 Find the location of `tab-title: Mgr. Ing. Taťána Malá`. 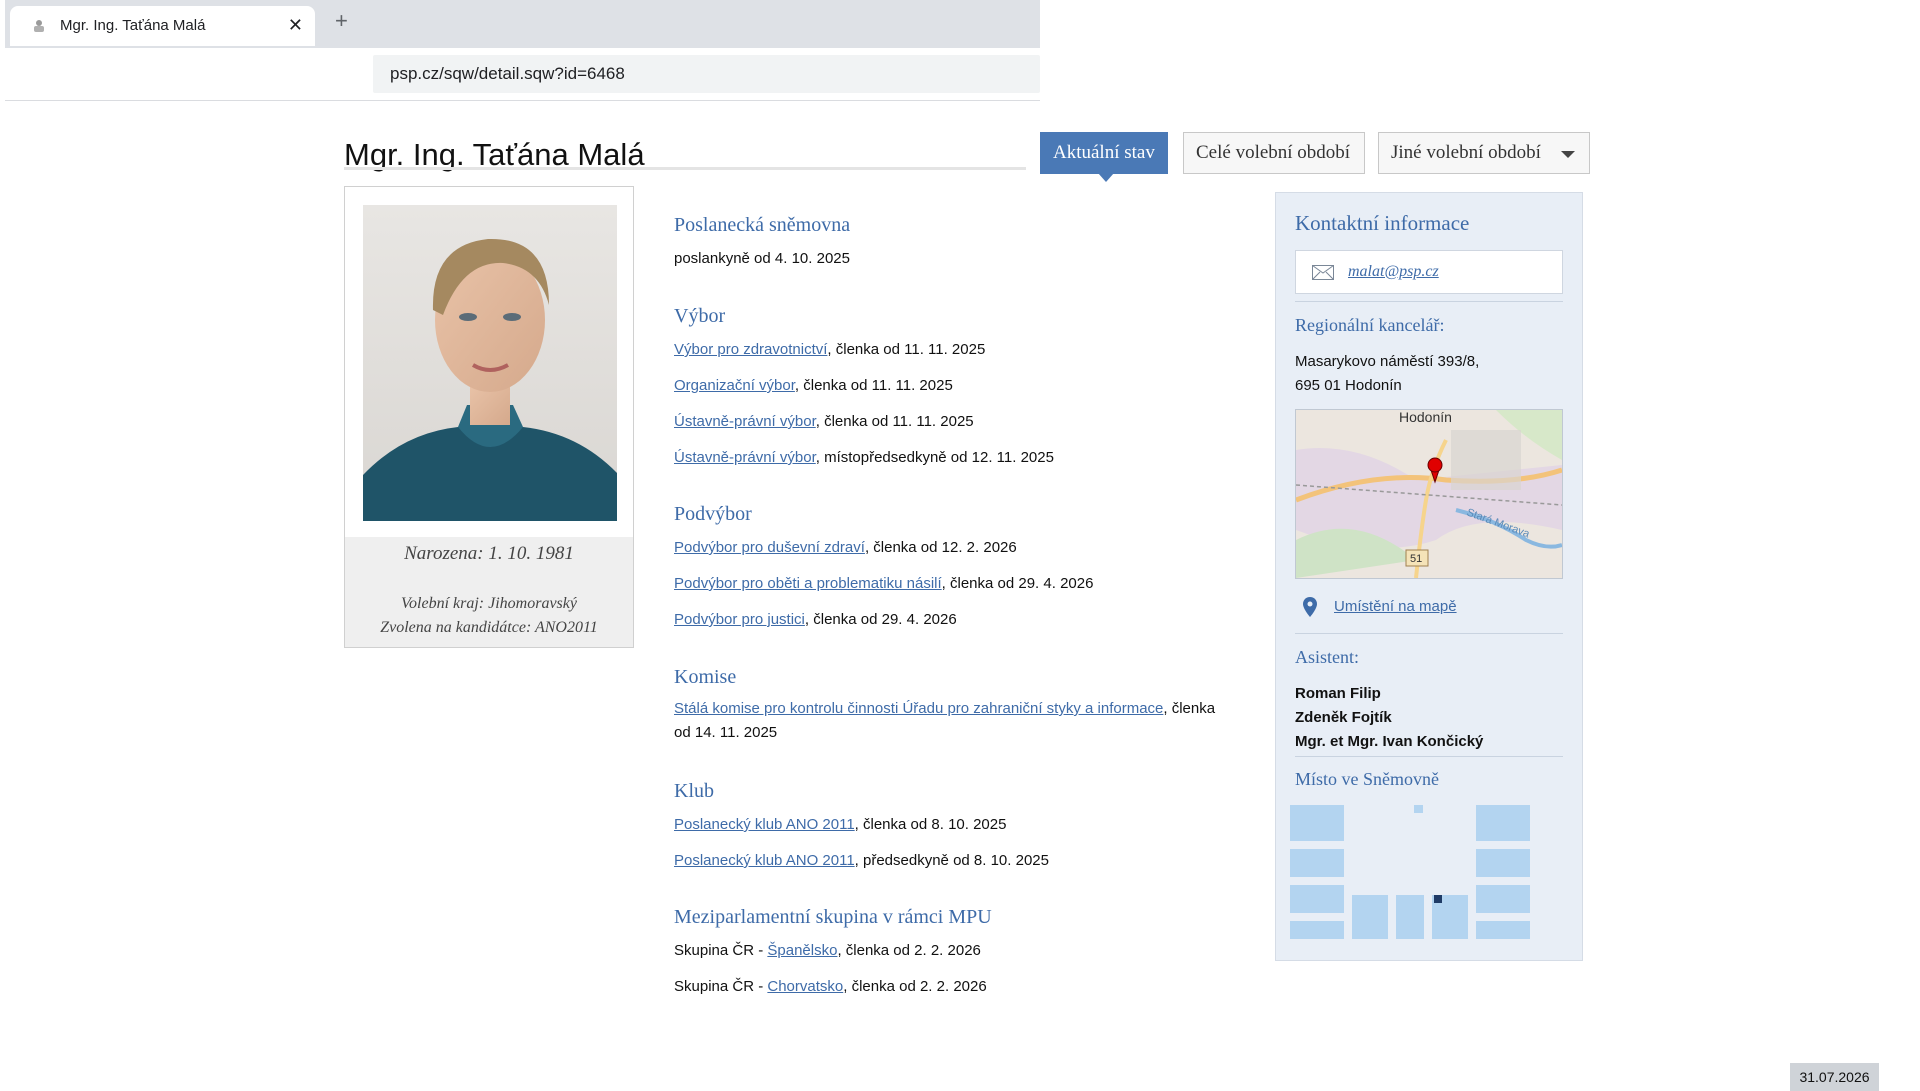

tab-title: Mgr. Ing. Taťána Malá is located at coordinates (133, 25).